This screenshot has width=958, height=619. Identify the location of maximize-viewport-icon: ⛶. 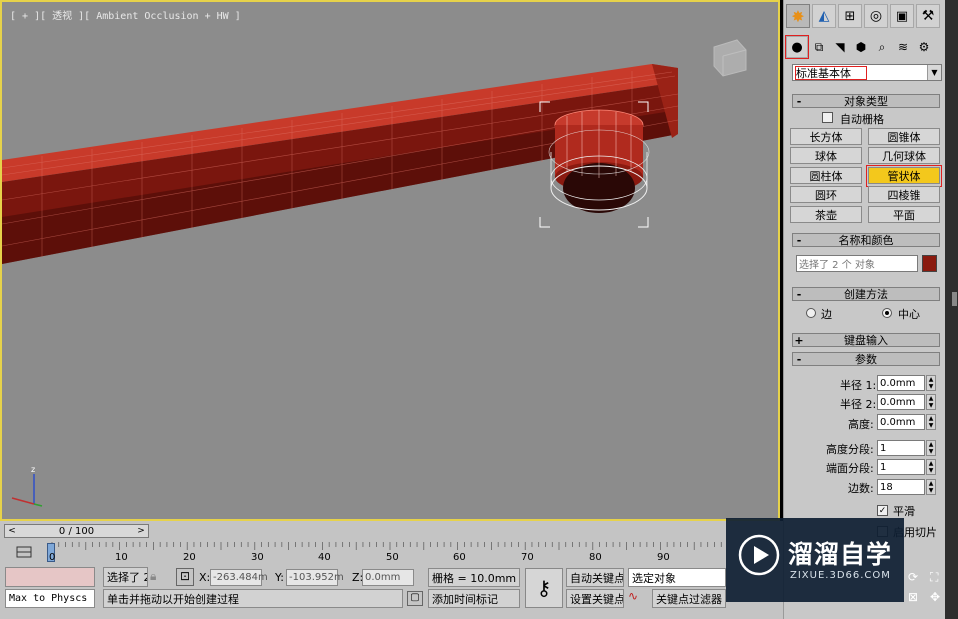
(939, 578).